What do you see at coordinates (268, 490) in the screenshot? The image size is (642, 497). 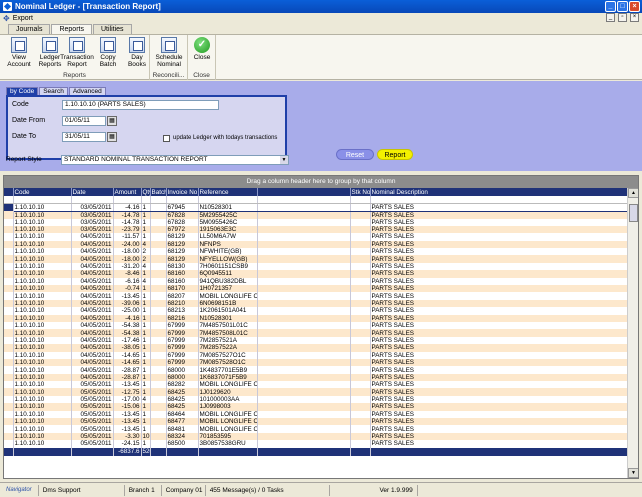 I see `status-messages: 455 Message(s) / 0 Tasks` at bounding box center [268, 490].